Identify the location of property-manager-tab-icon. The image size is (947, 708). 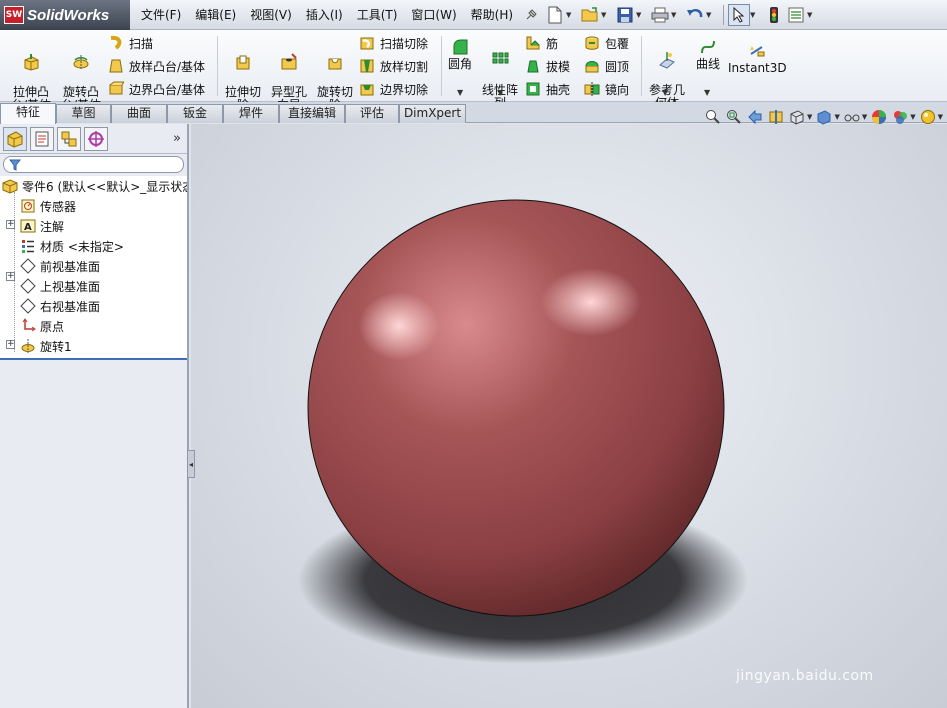
(42, 138).